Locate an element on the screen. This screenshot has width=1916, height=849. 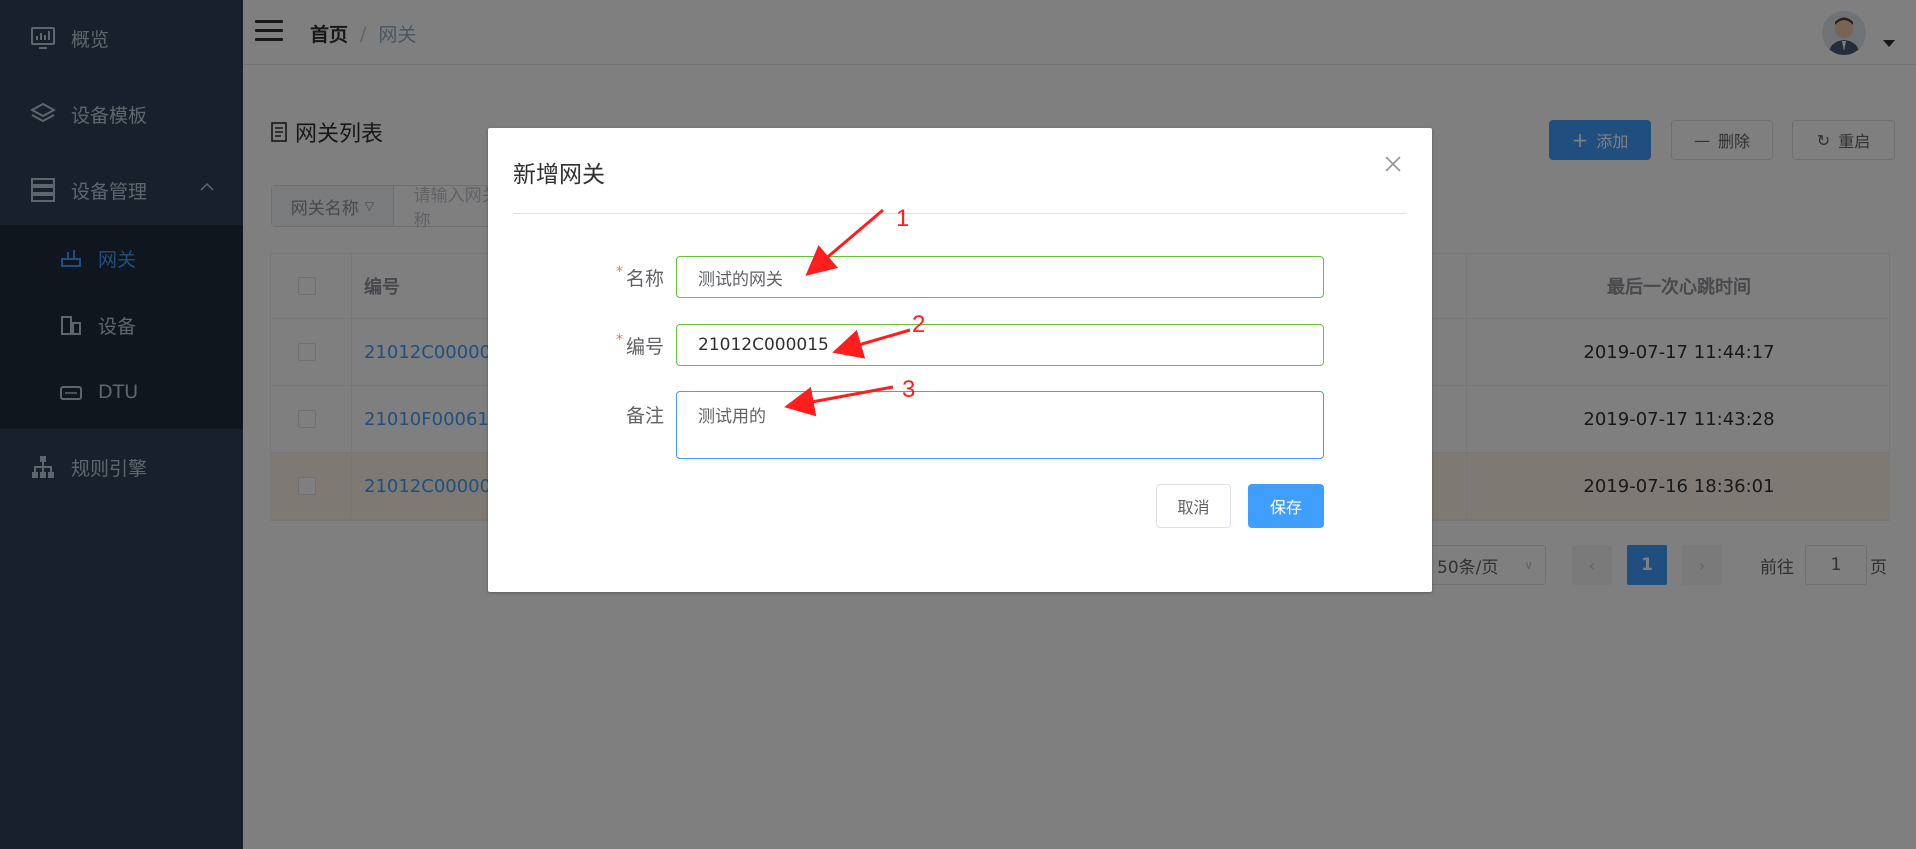
annotation-label-1: 1 is located at coordinates (903, 218).